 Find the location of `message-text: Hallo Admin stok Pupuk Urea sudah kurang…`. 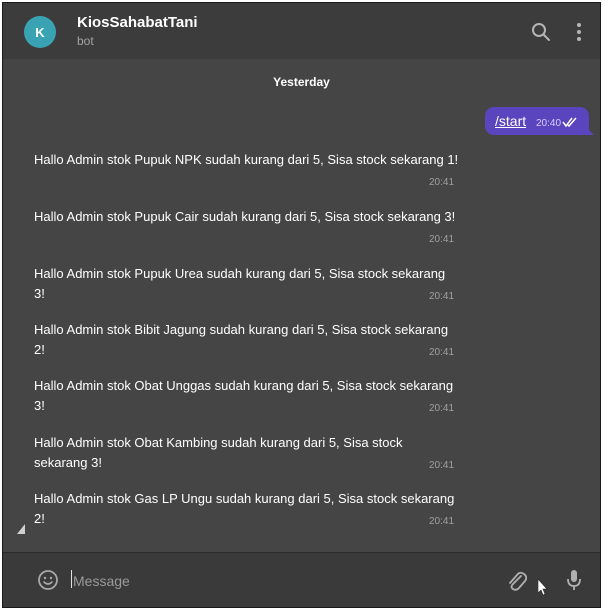

message-text: Hallo Admin stok Pupuk Urea sudah kurang… is located at coordinates (240, 283).